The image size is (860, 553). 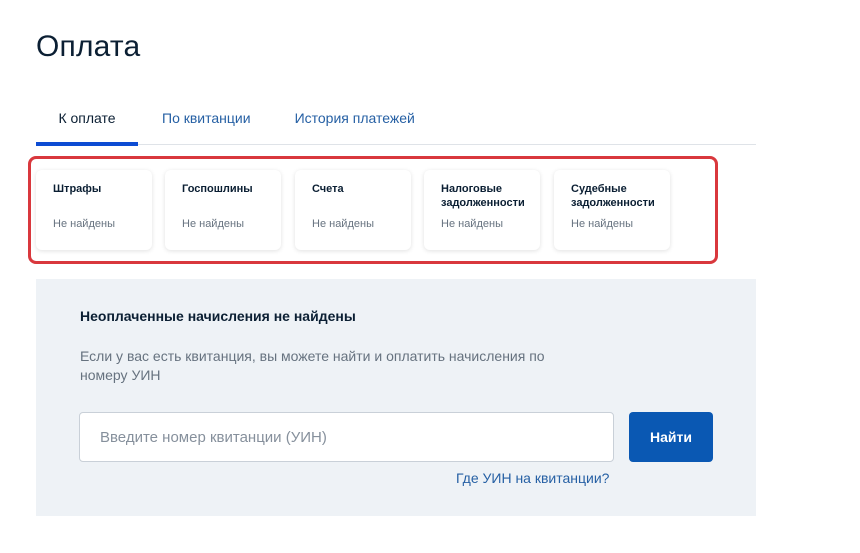 I want to click on payment-tabs: К оплате По квитанции История платежей, so click(x=396, y=123).